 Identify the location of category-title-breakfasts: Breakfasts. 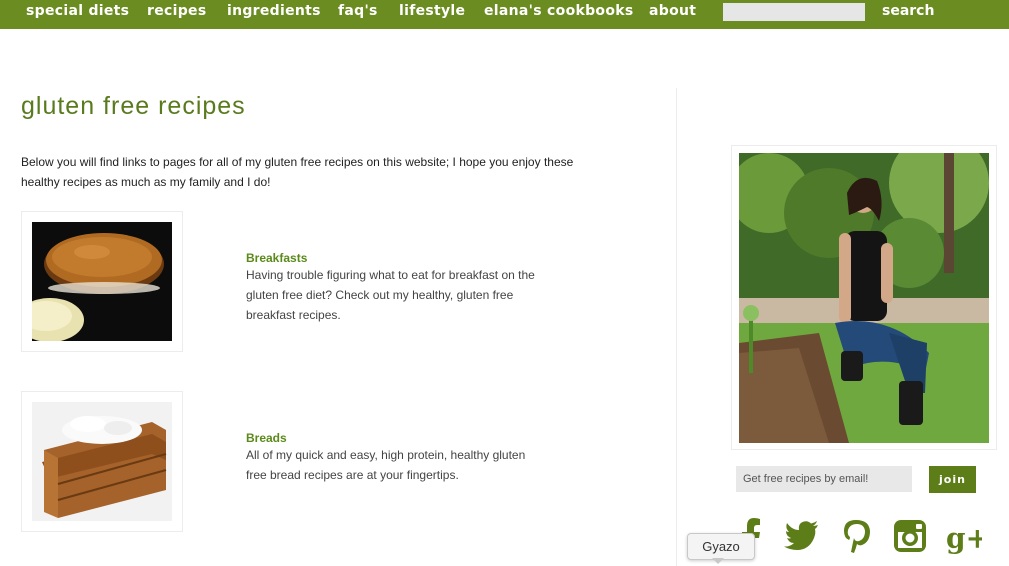
(276, 258).